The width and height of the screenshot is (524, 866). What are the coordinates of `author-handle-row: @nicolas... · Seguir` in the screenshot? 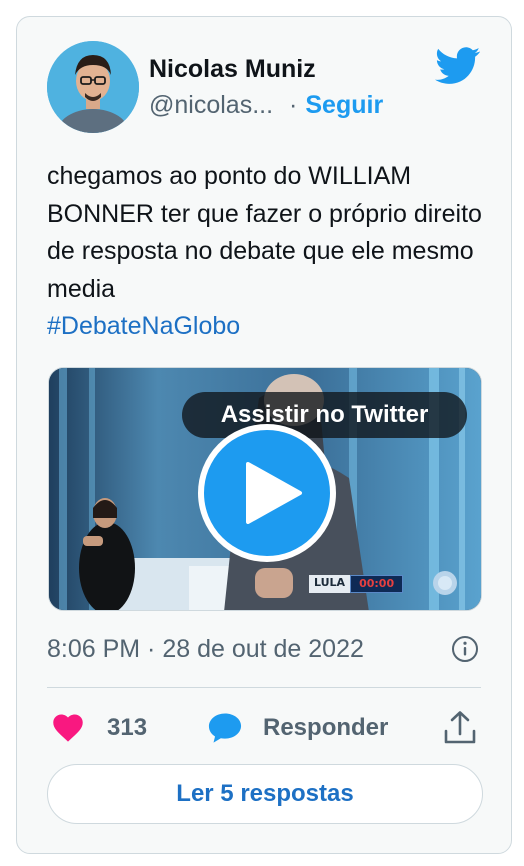 It's located at (266, 105).